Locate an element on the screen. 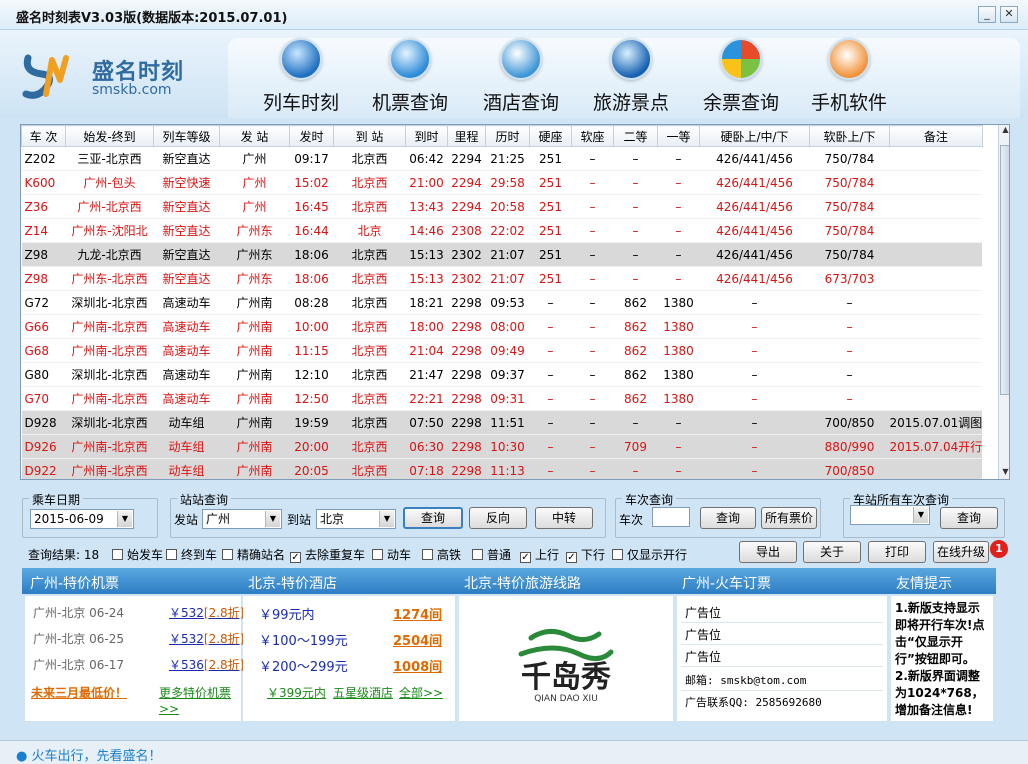 This screenshot has width=1028, height=764. hotel-link-all: 全部>> is located at coordinates (421, 692).